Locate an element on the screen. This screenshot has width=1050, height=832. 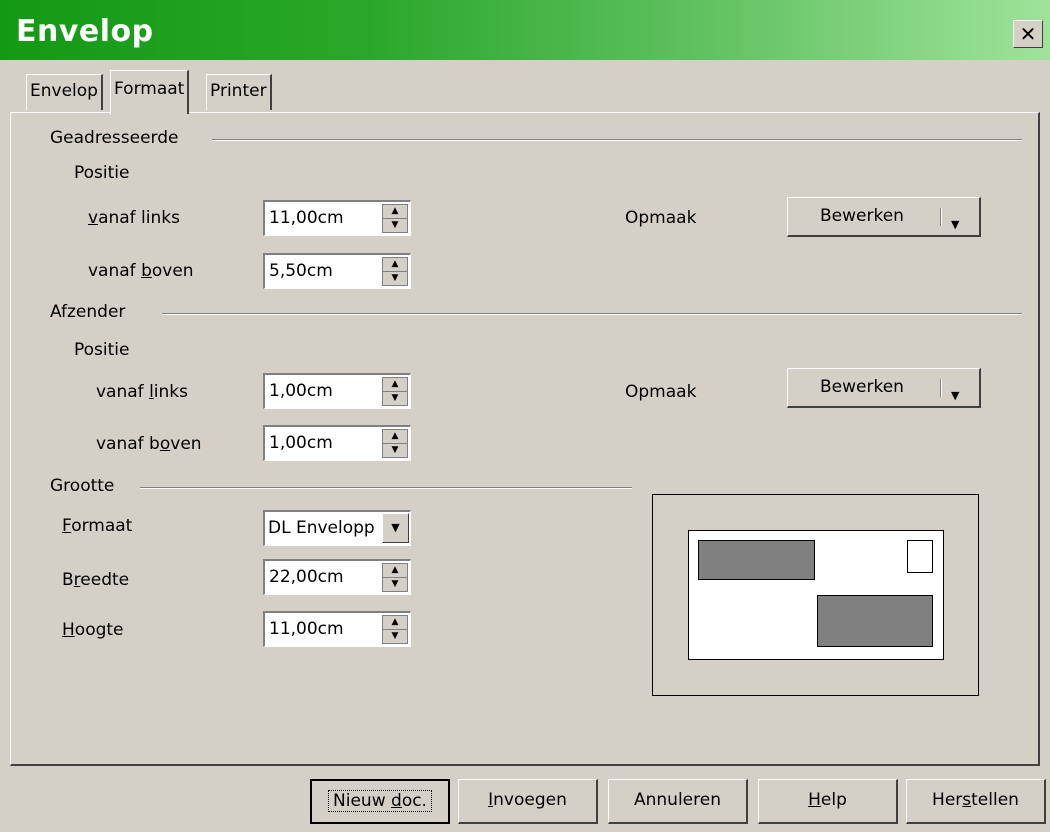
button-label: Invoegen is located at coordinates (527, 800).